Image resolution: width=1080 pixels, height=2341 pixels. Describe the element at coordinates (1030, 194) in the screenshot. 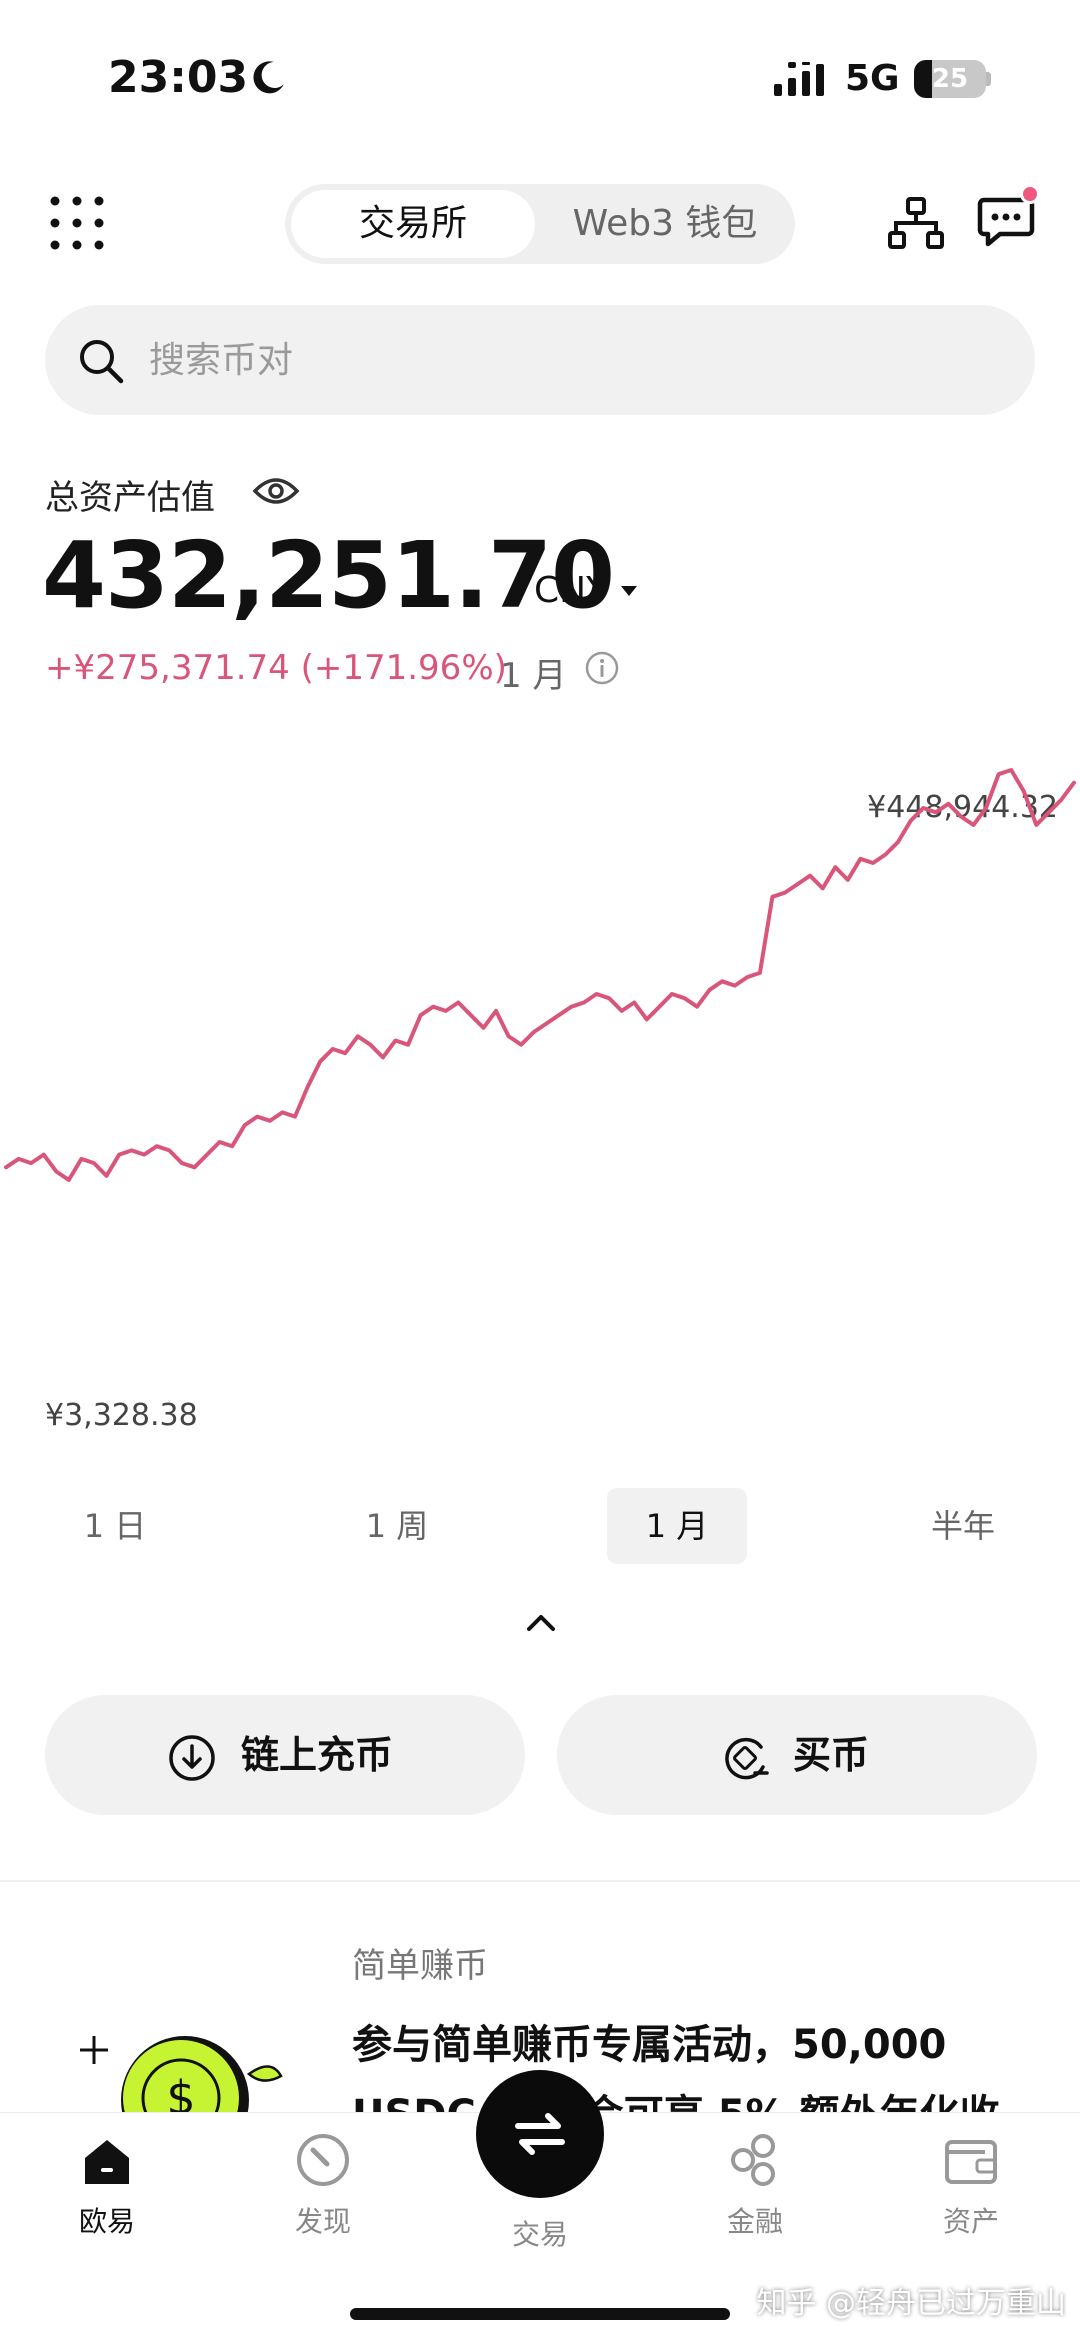

I see `notification-dot` at that location.